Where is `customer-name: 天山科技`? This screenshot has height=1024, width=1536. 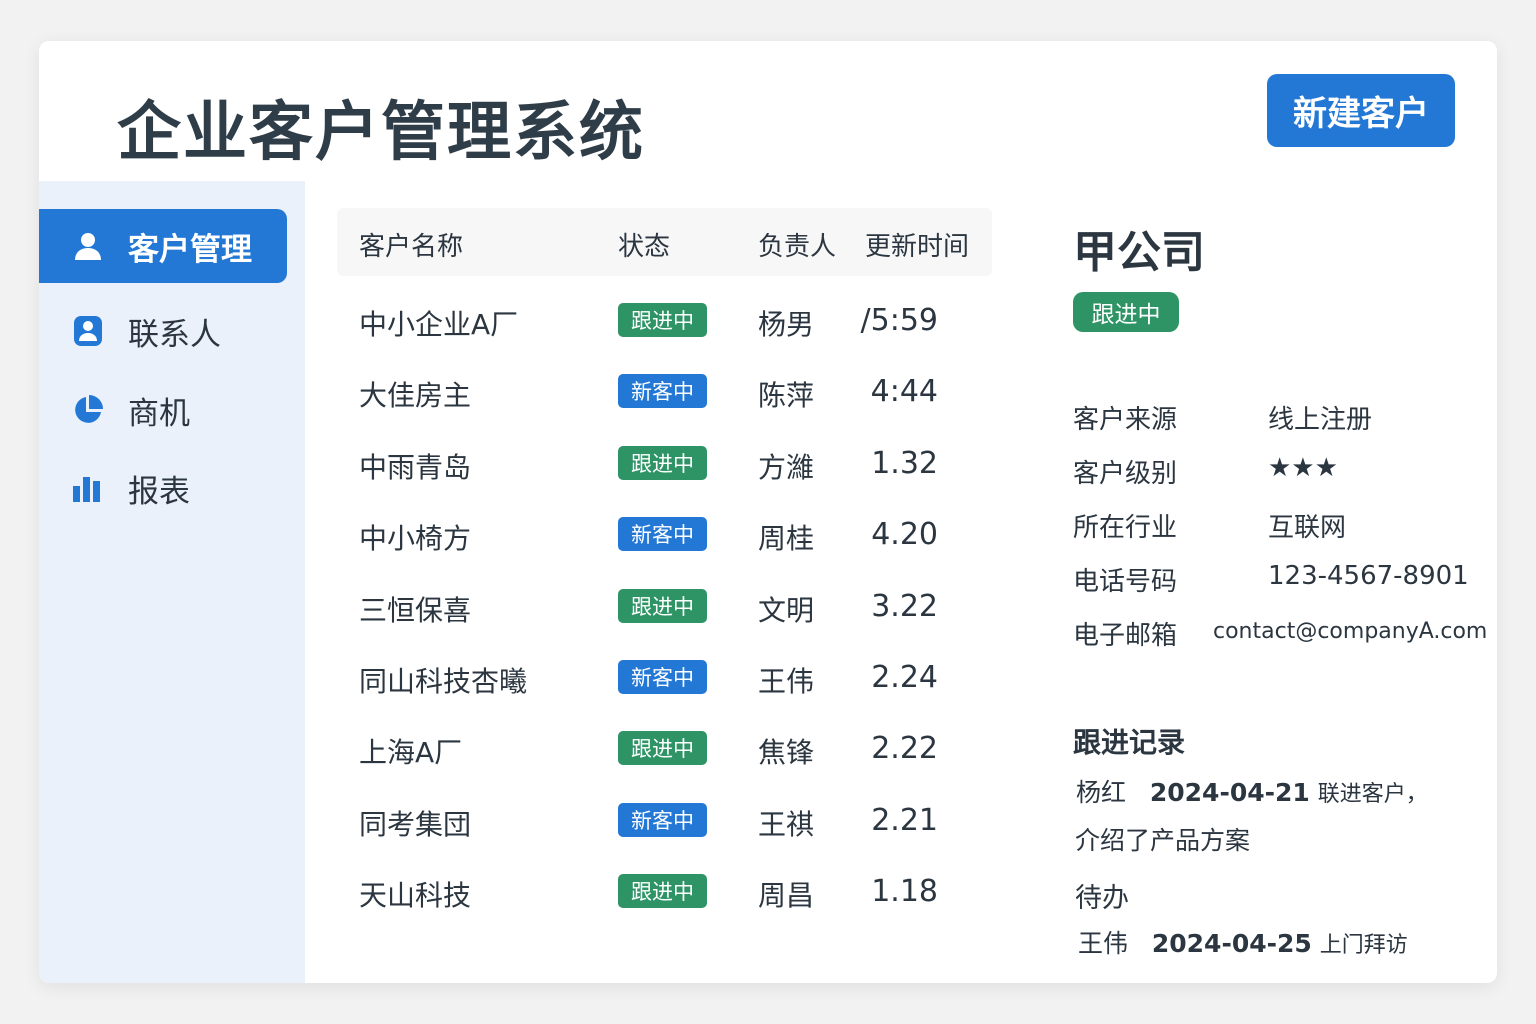
customer-name: 天山科技 is located at coordinates (415, 894).